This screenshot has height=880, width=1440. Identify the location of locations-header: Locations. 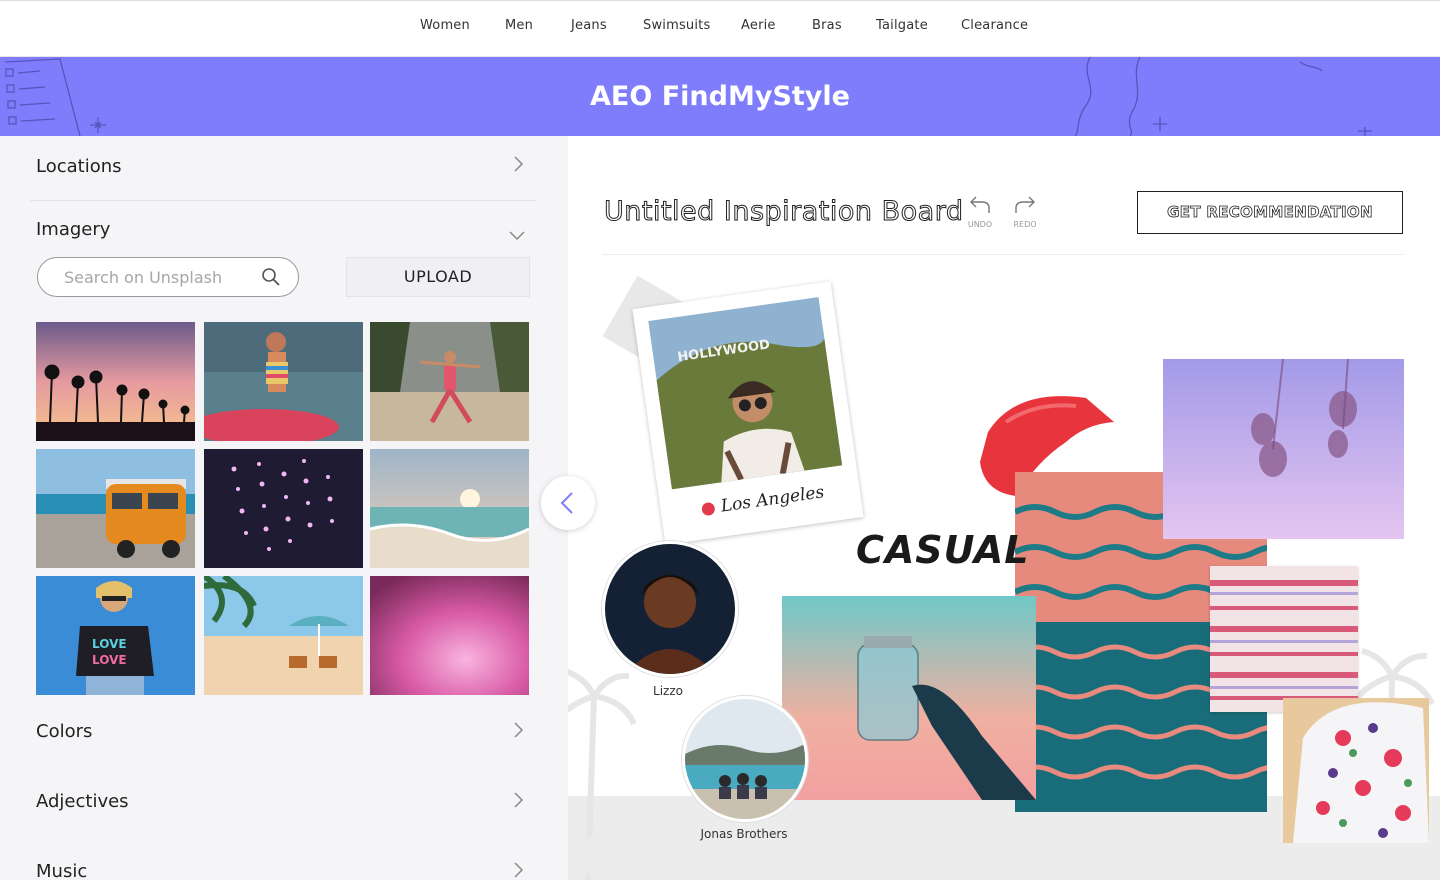
(79, 166).